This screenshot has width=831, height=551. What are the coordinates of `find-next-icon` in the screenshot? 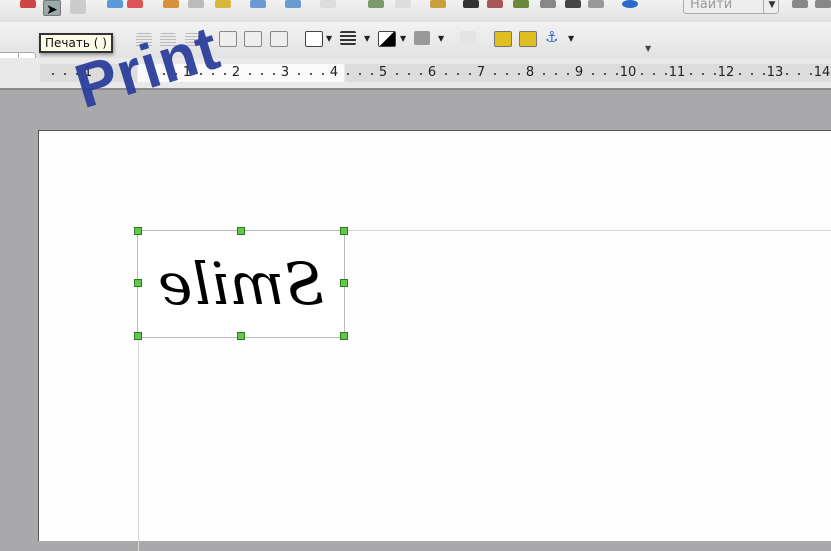 It's located at (800, 4).